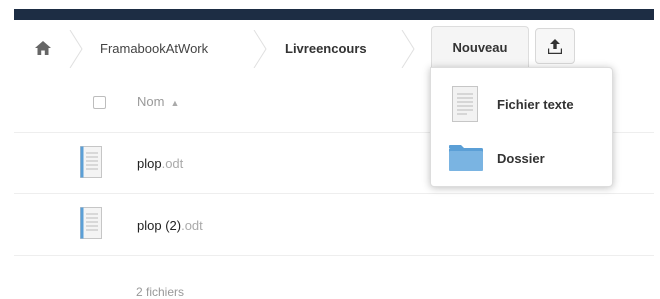 The image size is (660, 299). Describe the element at coordinates (480, 47) in the screenshot. I see `new-button: Nouveau` at that location.